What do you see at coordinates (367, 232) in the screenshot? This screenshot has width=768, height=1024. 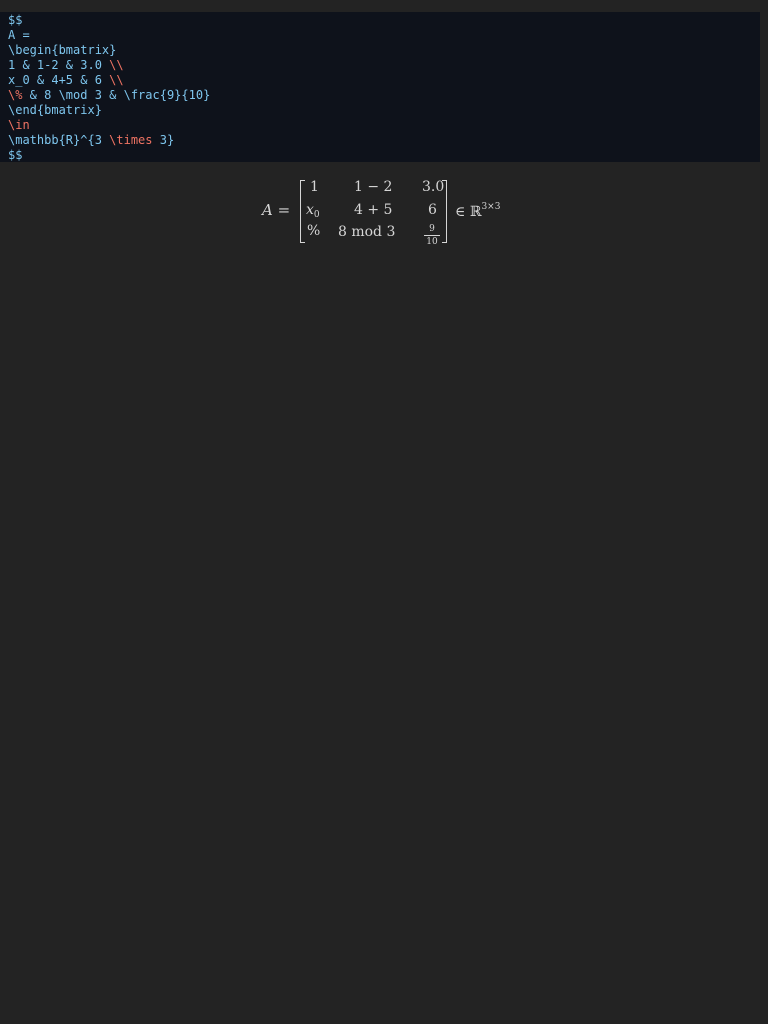 I see `matrix-cell-r2c1: 8 mod 3` at bounding box center [367, 232].